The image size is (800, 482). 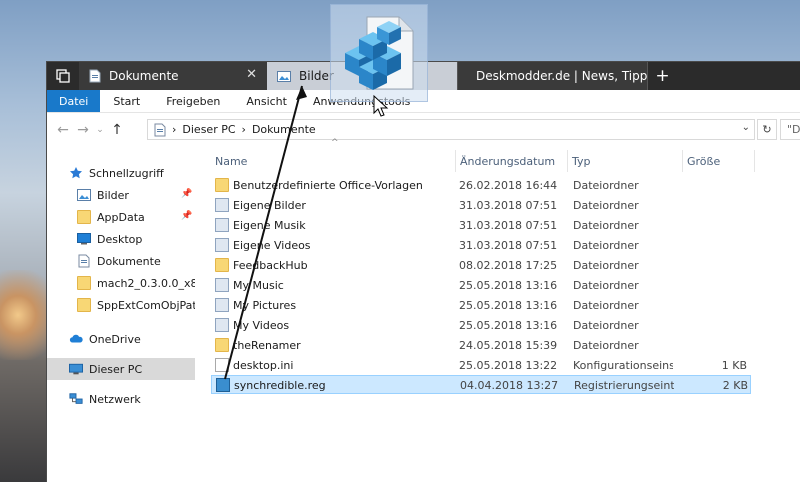 I want to click on nav-item-bilder: Bilder 📌, so click(x=121, y=195).